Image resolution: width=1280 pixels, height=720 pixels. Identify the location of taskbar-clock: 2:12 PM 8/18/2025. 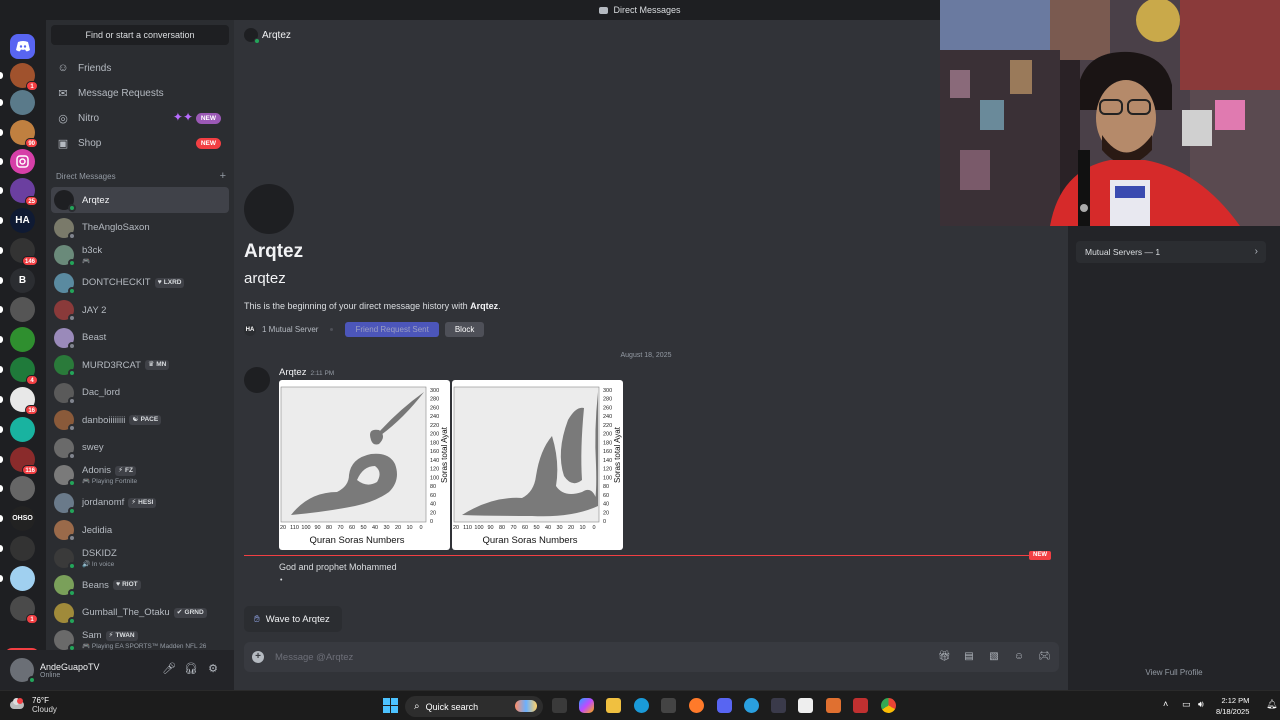
(1232, 706).